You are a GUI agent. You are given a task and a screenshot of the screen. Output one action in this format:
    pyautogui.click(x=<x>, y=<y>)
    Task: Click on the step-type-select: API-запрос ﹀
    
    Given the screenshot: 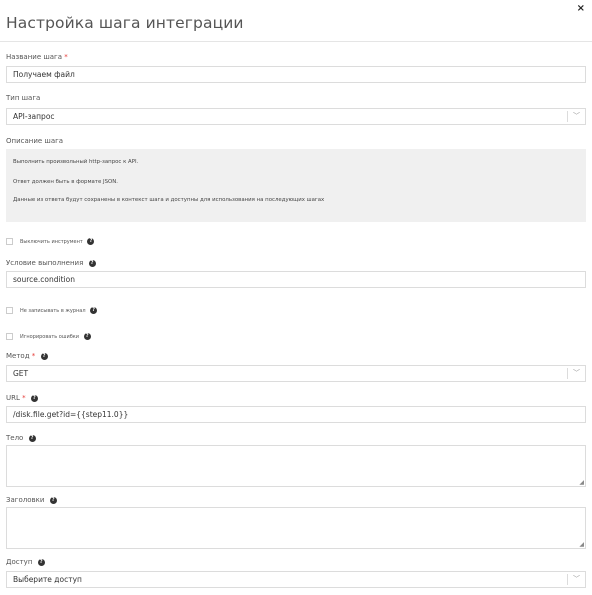 What is the action you would take?
    pyautogui.click(x=296, y=116)
    